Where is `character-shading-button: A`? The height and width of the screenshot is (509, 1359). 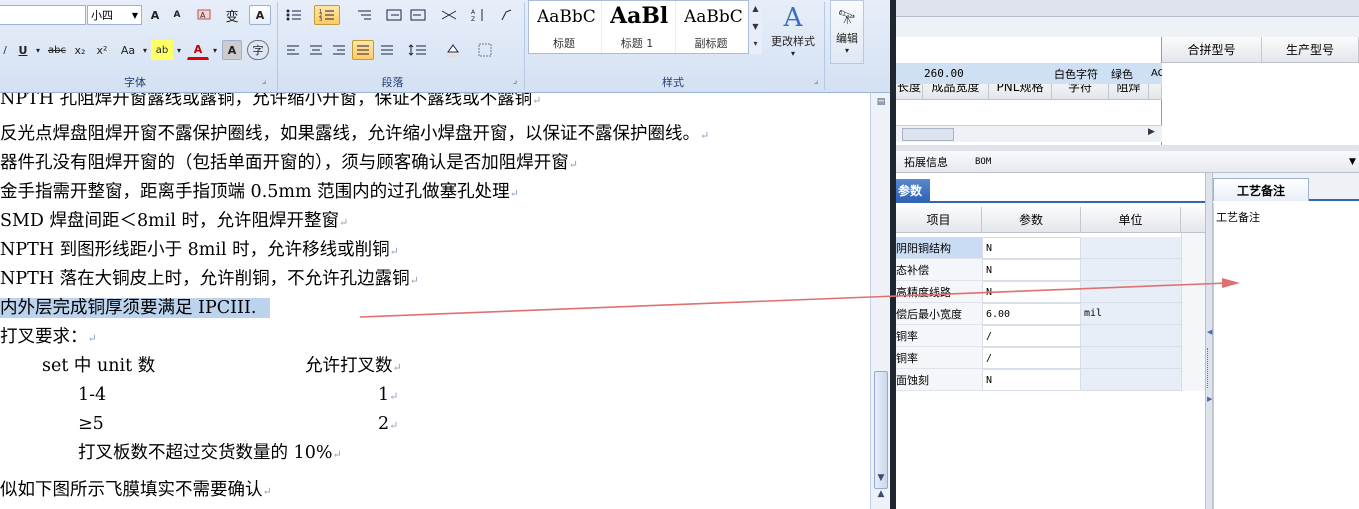
character-shading-button: A is located at coordinates (232, 50).